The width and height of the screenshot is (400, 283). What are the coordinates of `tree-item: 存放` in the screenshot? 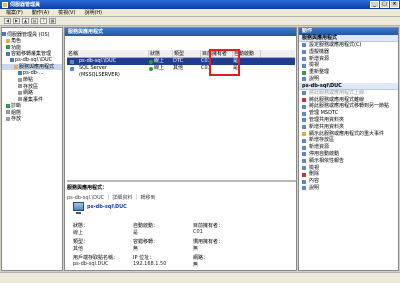 It's located at (32, 119).